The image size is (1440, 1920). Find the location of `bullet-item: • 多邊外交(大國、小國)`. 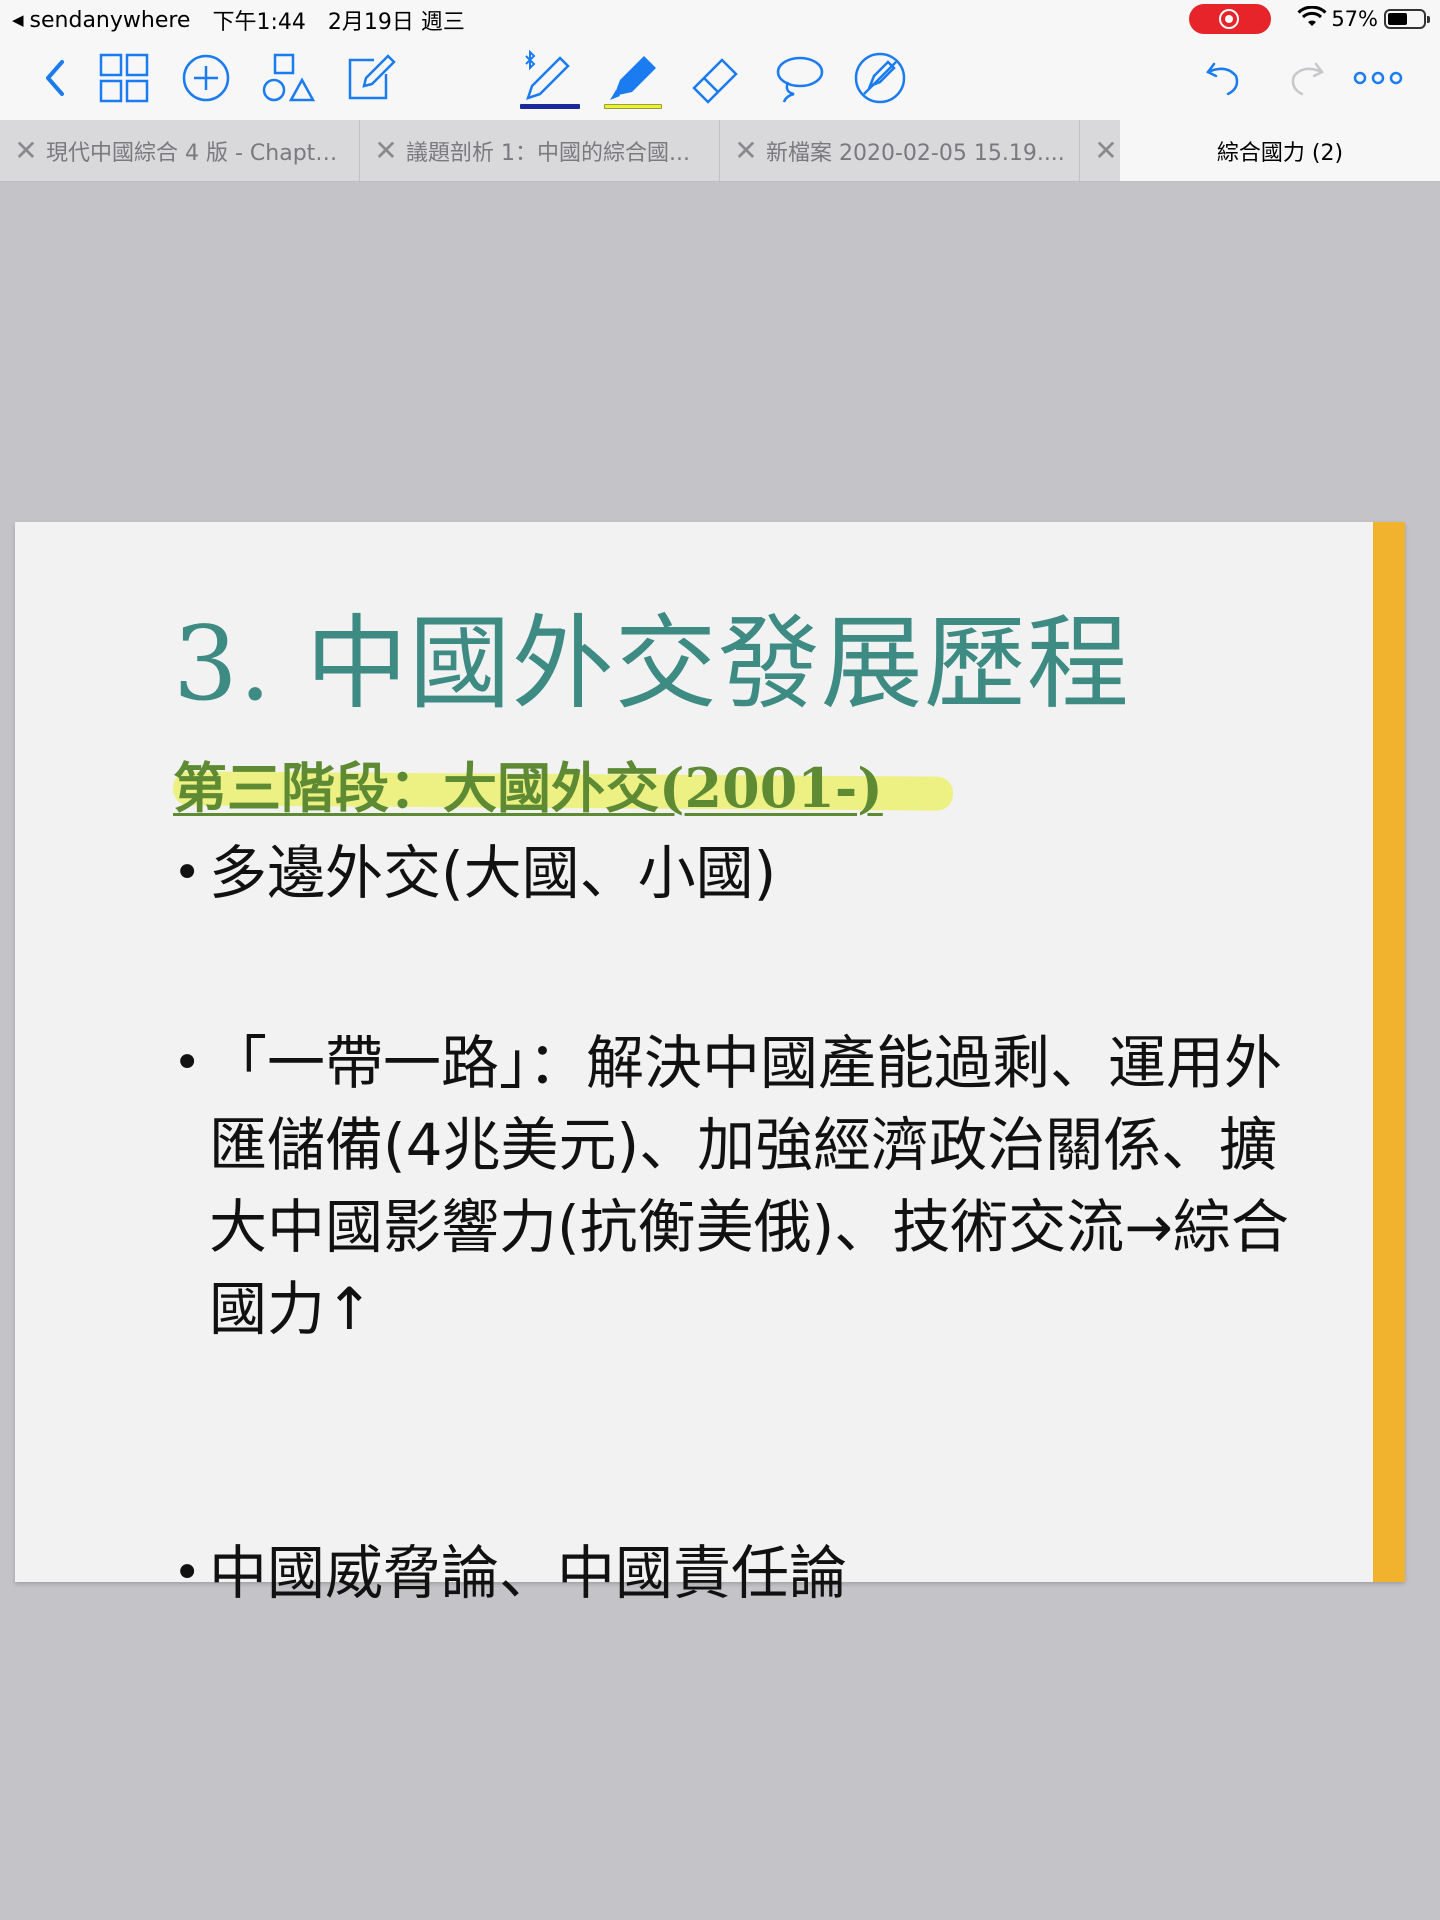

bullet-item: • 多邊外交(大國、小國) is located at coordinates (748, 873).